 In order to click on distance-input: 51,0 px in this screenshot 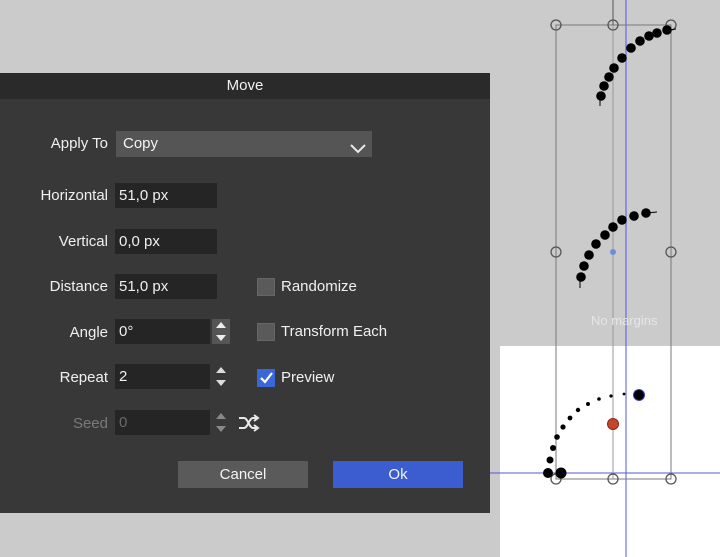, I will do `click(166, 286)`.